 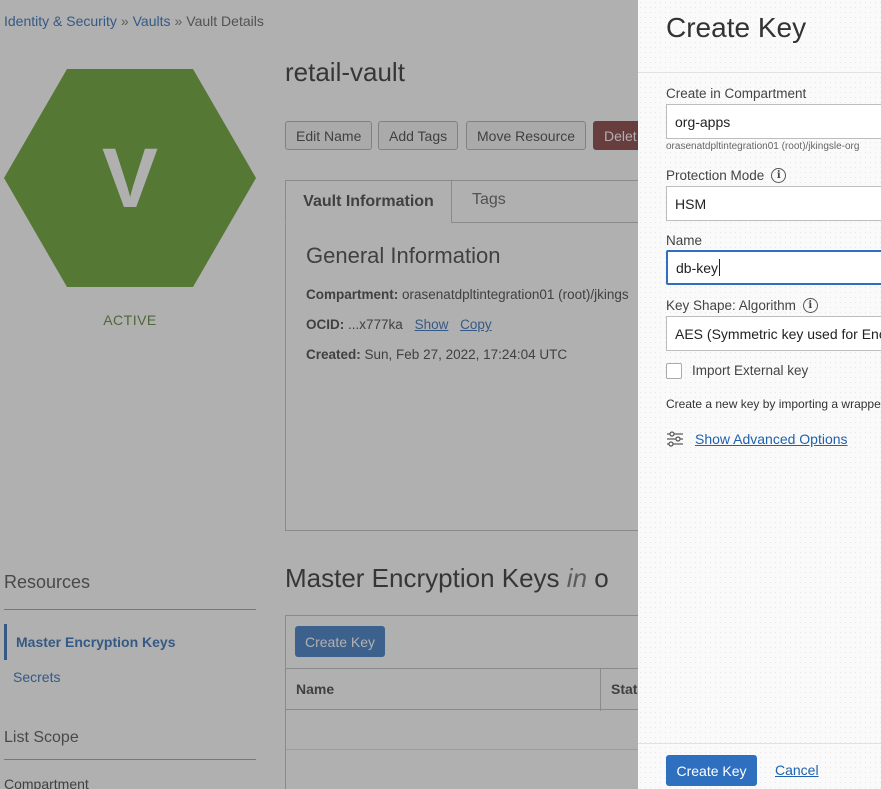 What do you see at coordinates (759, 72) in the screenshot?
I see `panel-header-divider` at bounding box center [759, 72].